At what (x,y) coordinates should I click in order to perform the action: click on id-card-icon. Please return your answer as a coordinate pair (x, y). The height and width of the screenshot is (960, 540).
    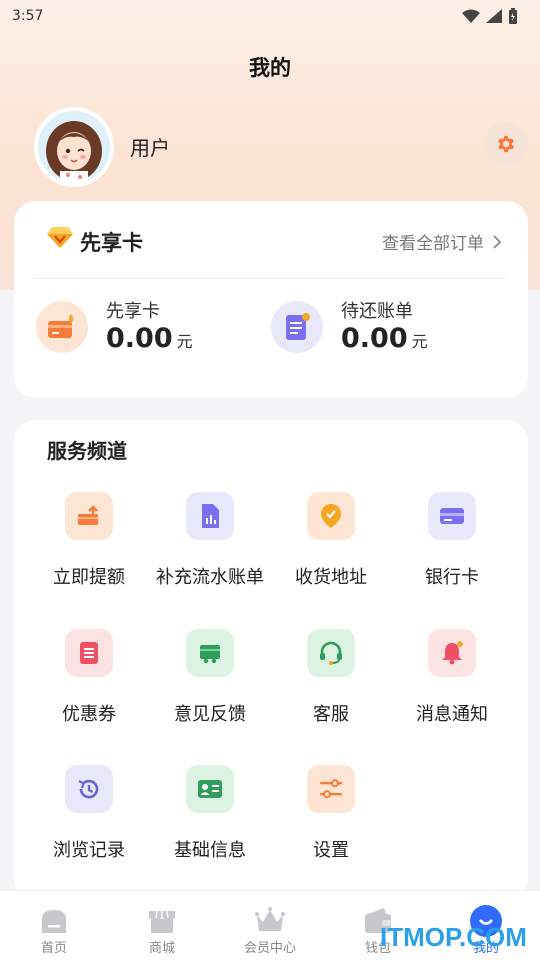
    Looking at the image, I should click on (210, 789).